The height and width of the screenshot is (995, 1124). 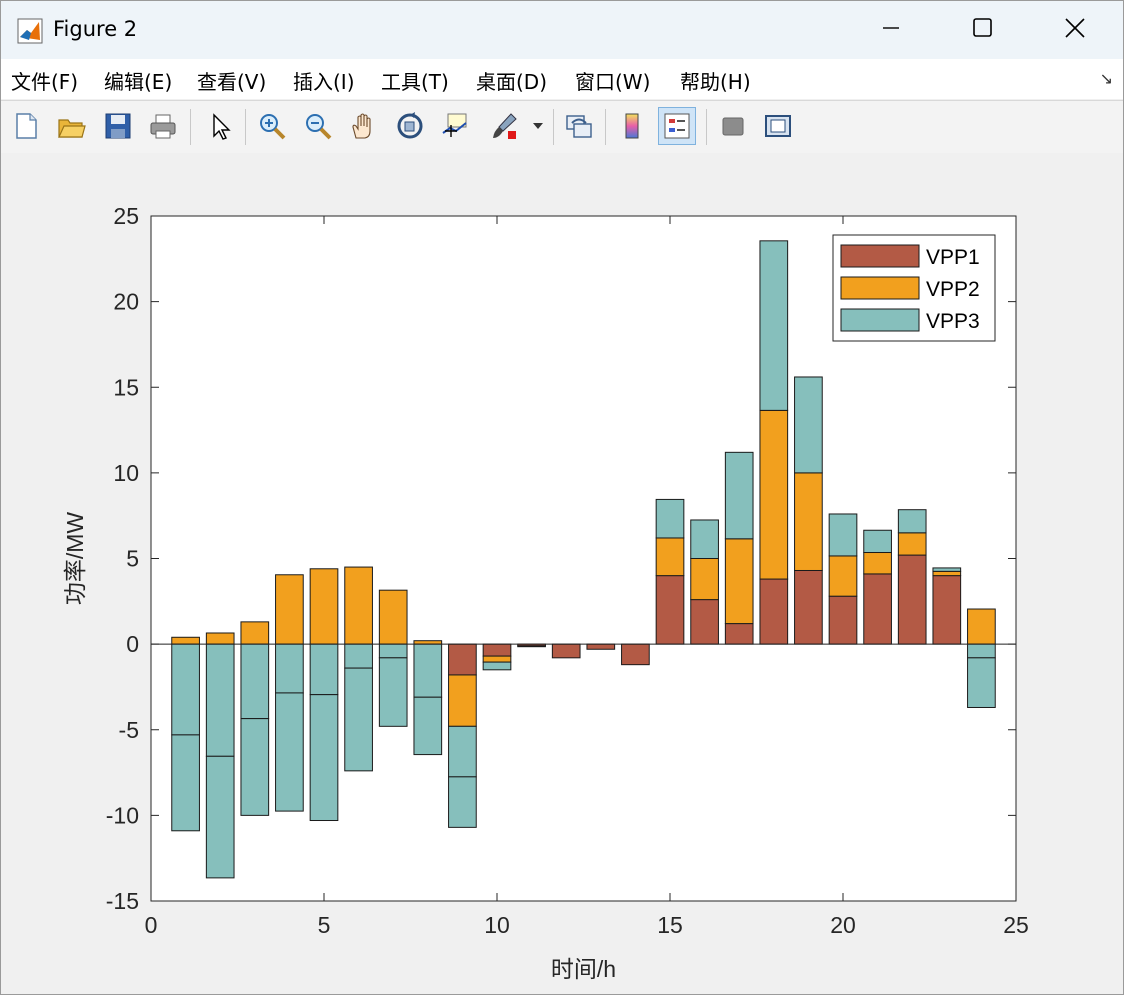 I want to click on new-figure-icon, so click(x=26, y=126).